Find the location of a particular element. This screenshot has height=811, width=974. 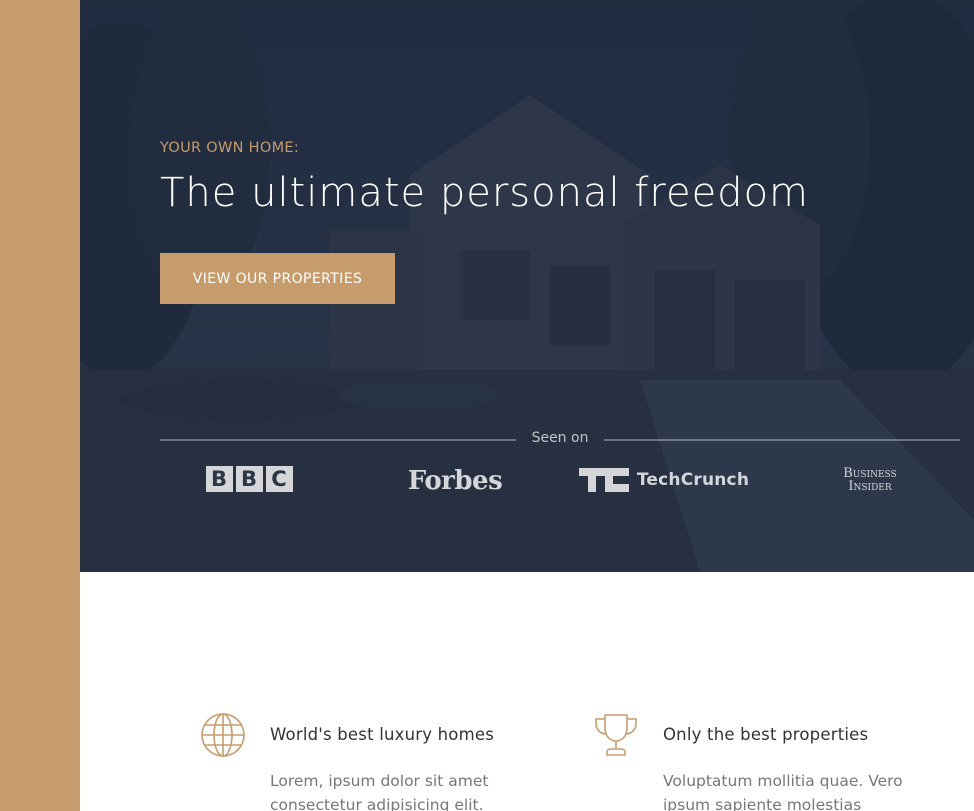

bbc-letter: C is located at coordinates (279, 479).